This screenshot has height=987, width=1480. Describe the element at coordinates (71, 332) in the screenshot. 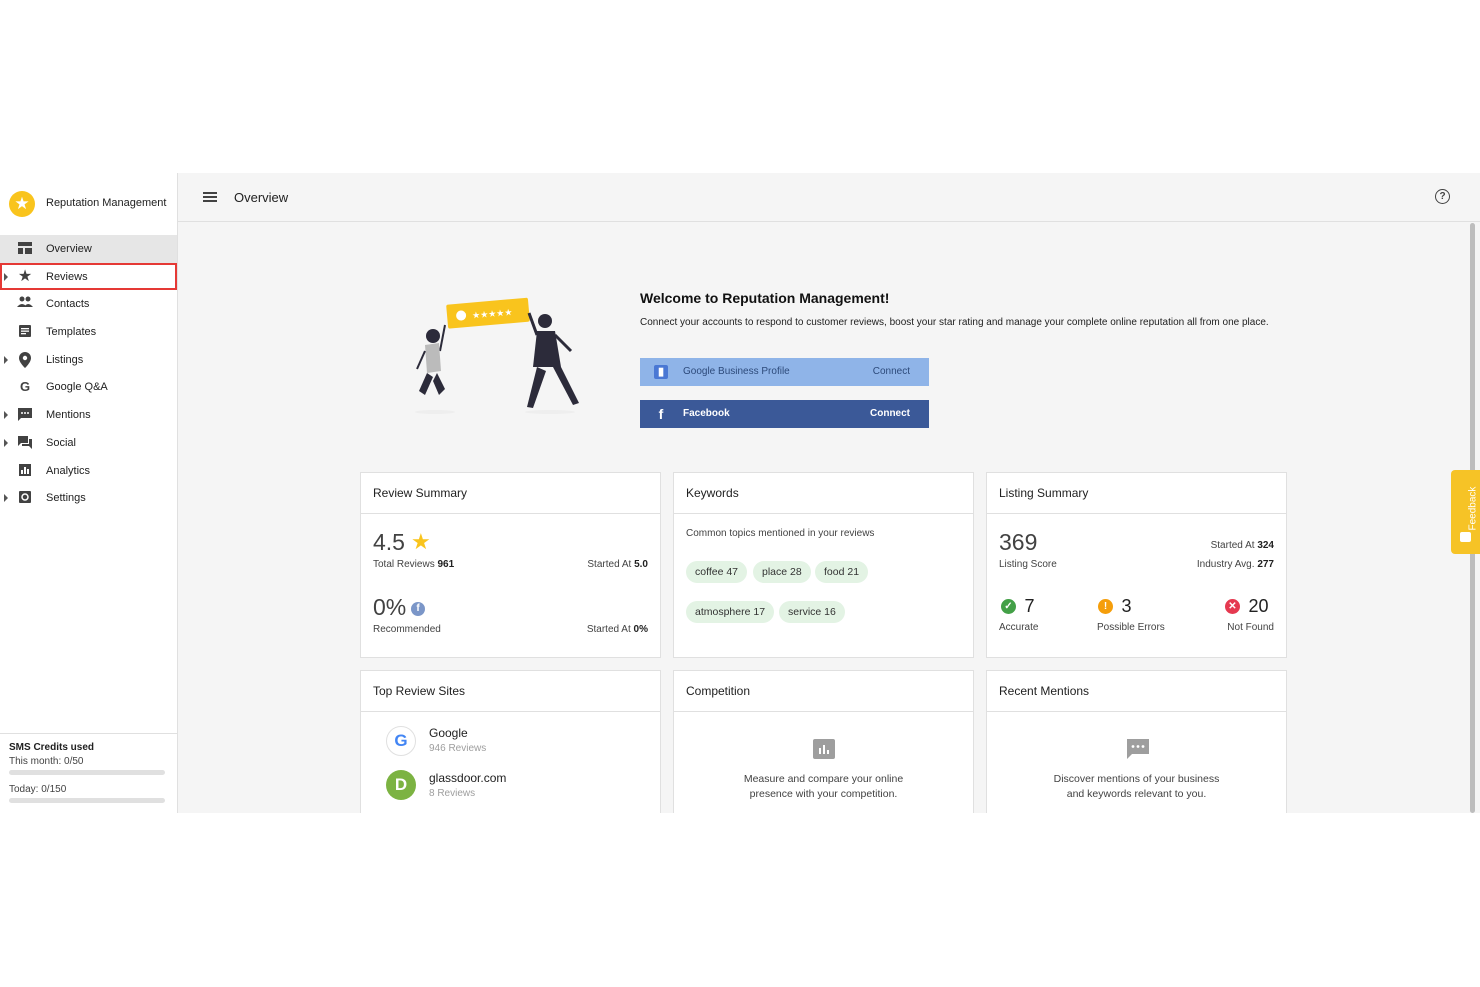

I see `sidebar-item-label: Templates` at that location.